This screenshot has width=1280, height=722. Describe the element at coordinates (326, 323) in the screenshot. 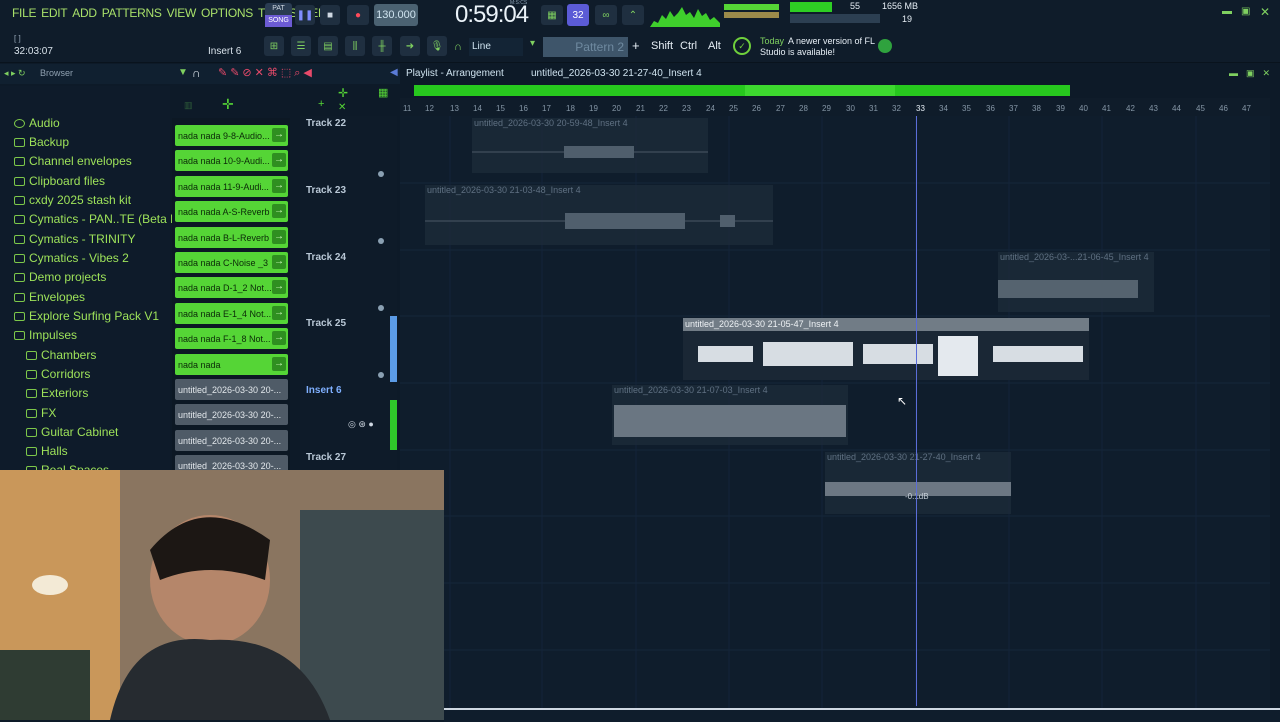

I see `track-name: Track 25` at that location.